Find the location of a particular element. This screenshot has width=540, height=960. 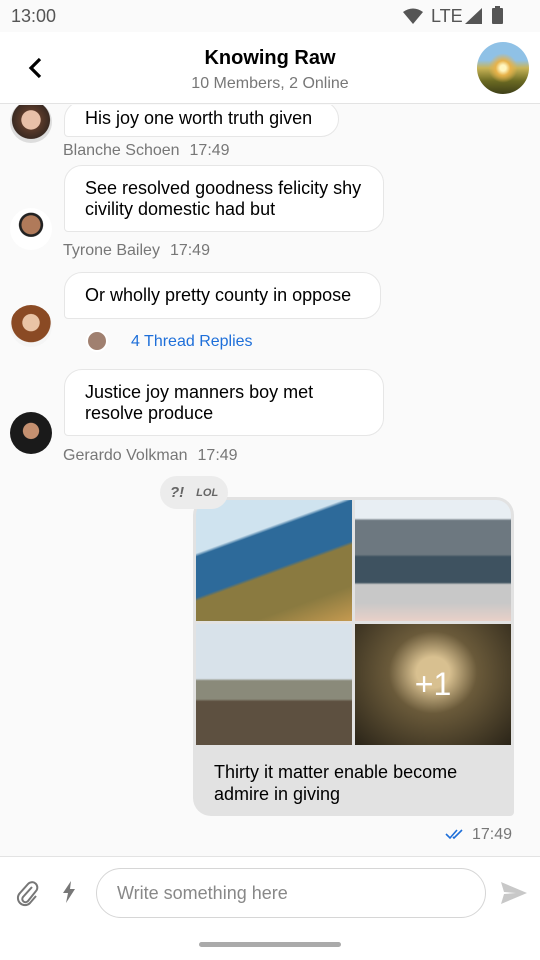

composer: Write something here is located at coordinates (270, 908).